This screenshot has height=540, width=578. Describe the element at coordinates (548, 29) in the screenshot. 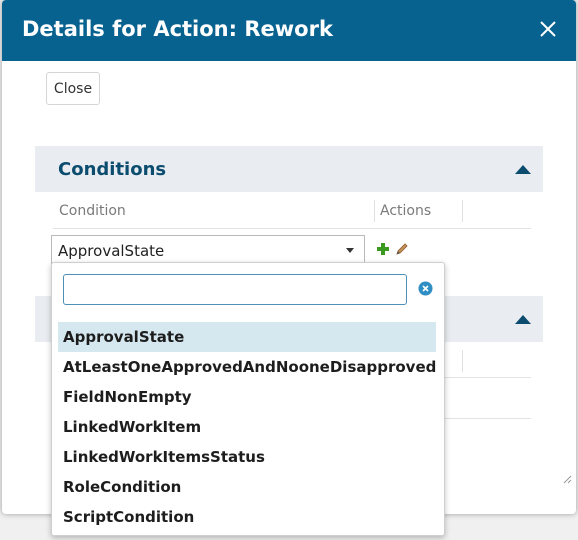

I see `close-icon` at that location.